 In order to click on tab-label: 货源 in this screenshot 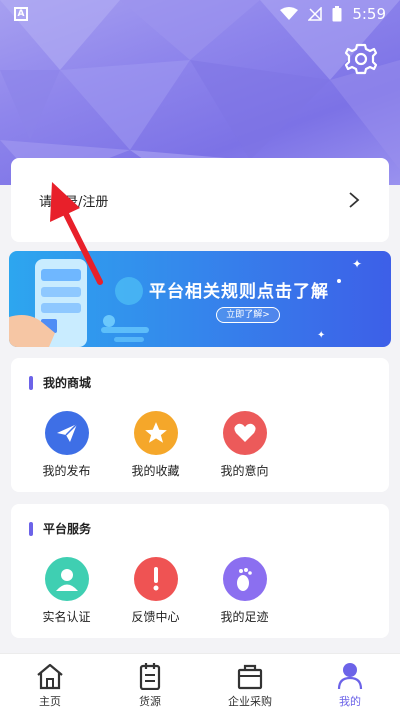, I will do `click(150, 701)`.